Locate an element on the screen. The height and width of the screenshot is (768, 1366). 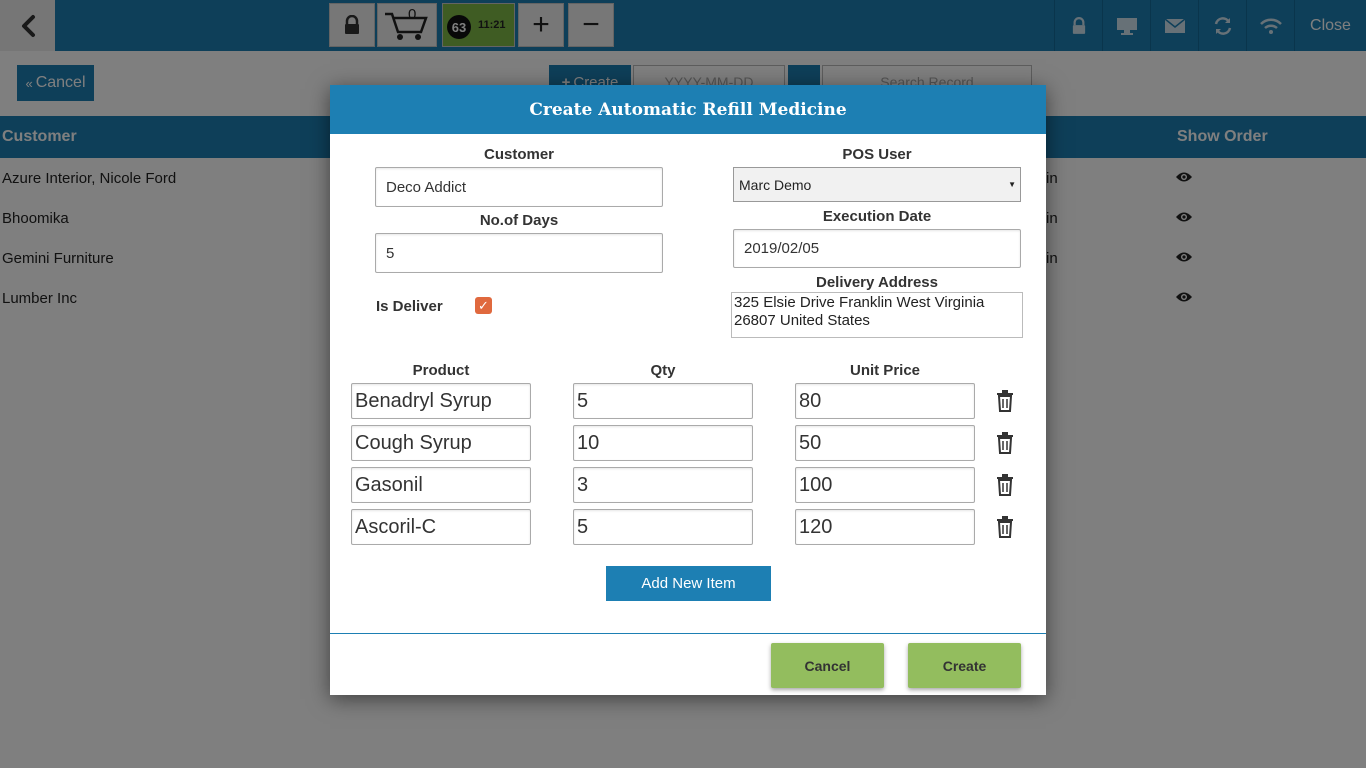
unit-price-input: 80 is located at coordinates (885, 401).